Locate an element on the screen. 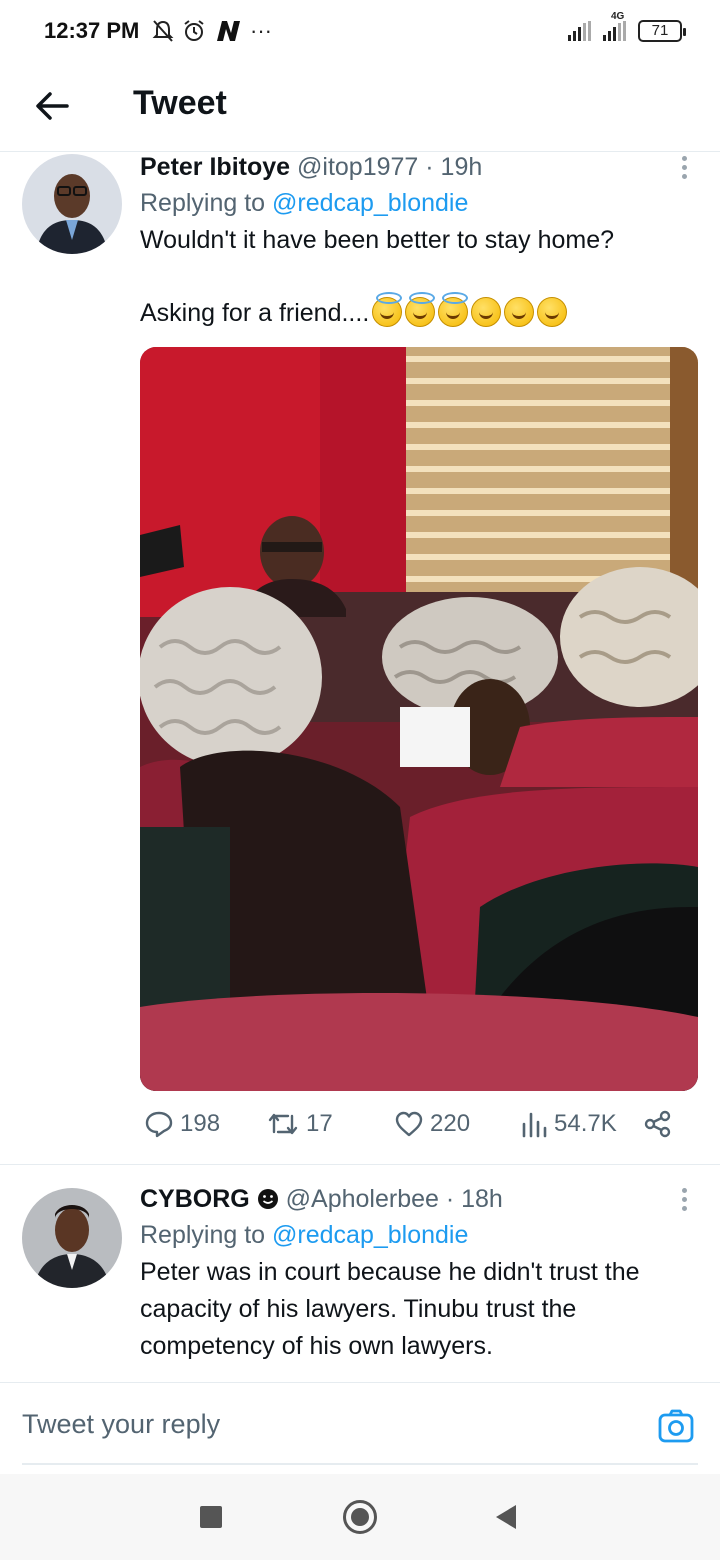 Image resolution: width=720 pixels, height=1560 pixels. status-bar: 12:37 PM ··· 4G 71 is located at coordinates (360, 32).